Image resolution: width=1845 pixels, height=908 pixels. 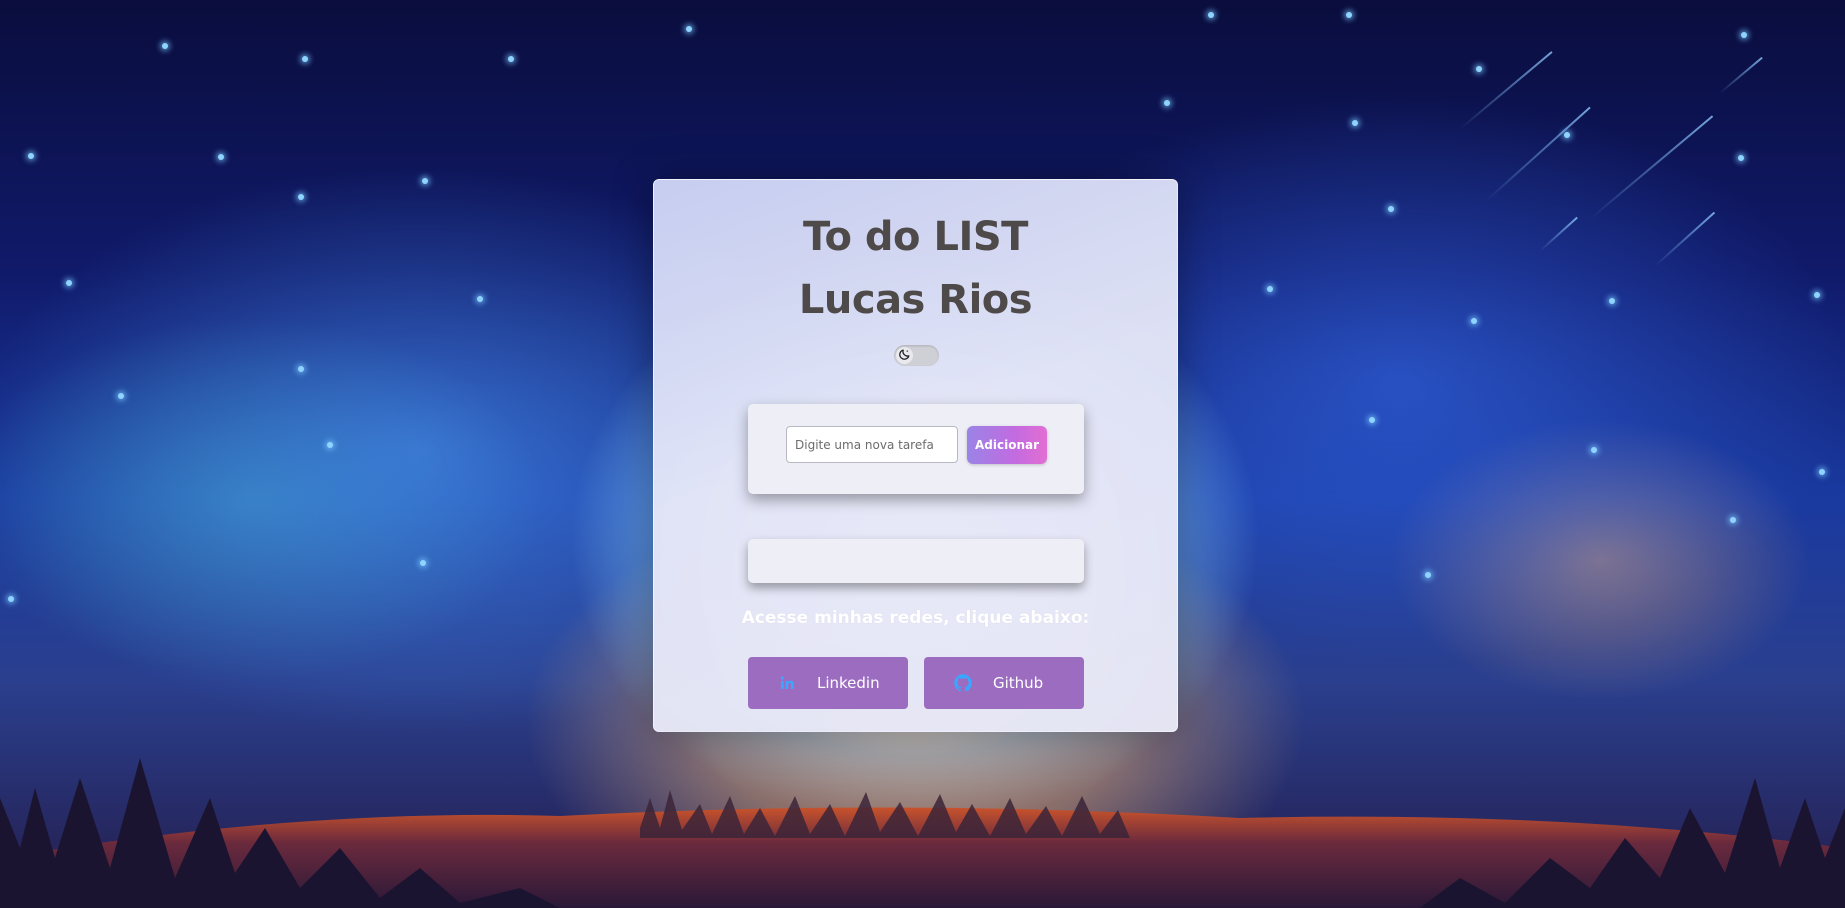 I want to click on toggle-knob, so click(x=904, y=355).